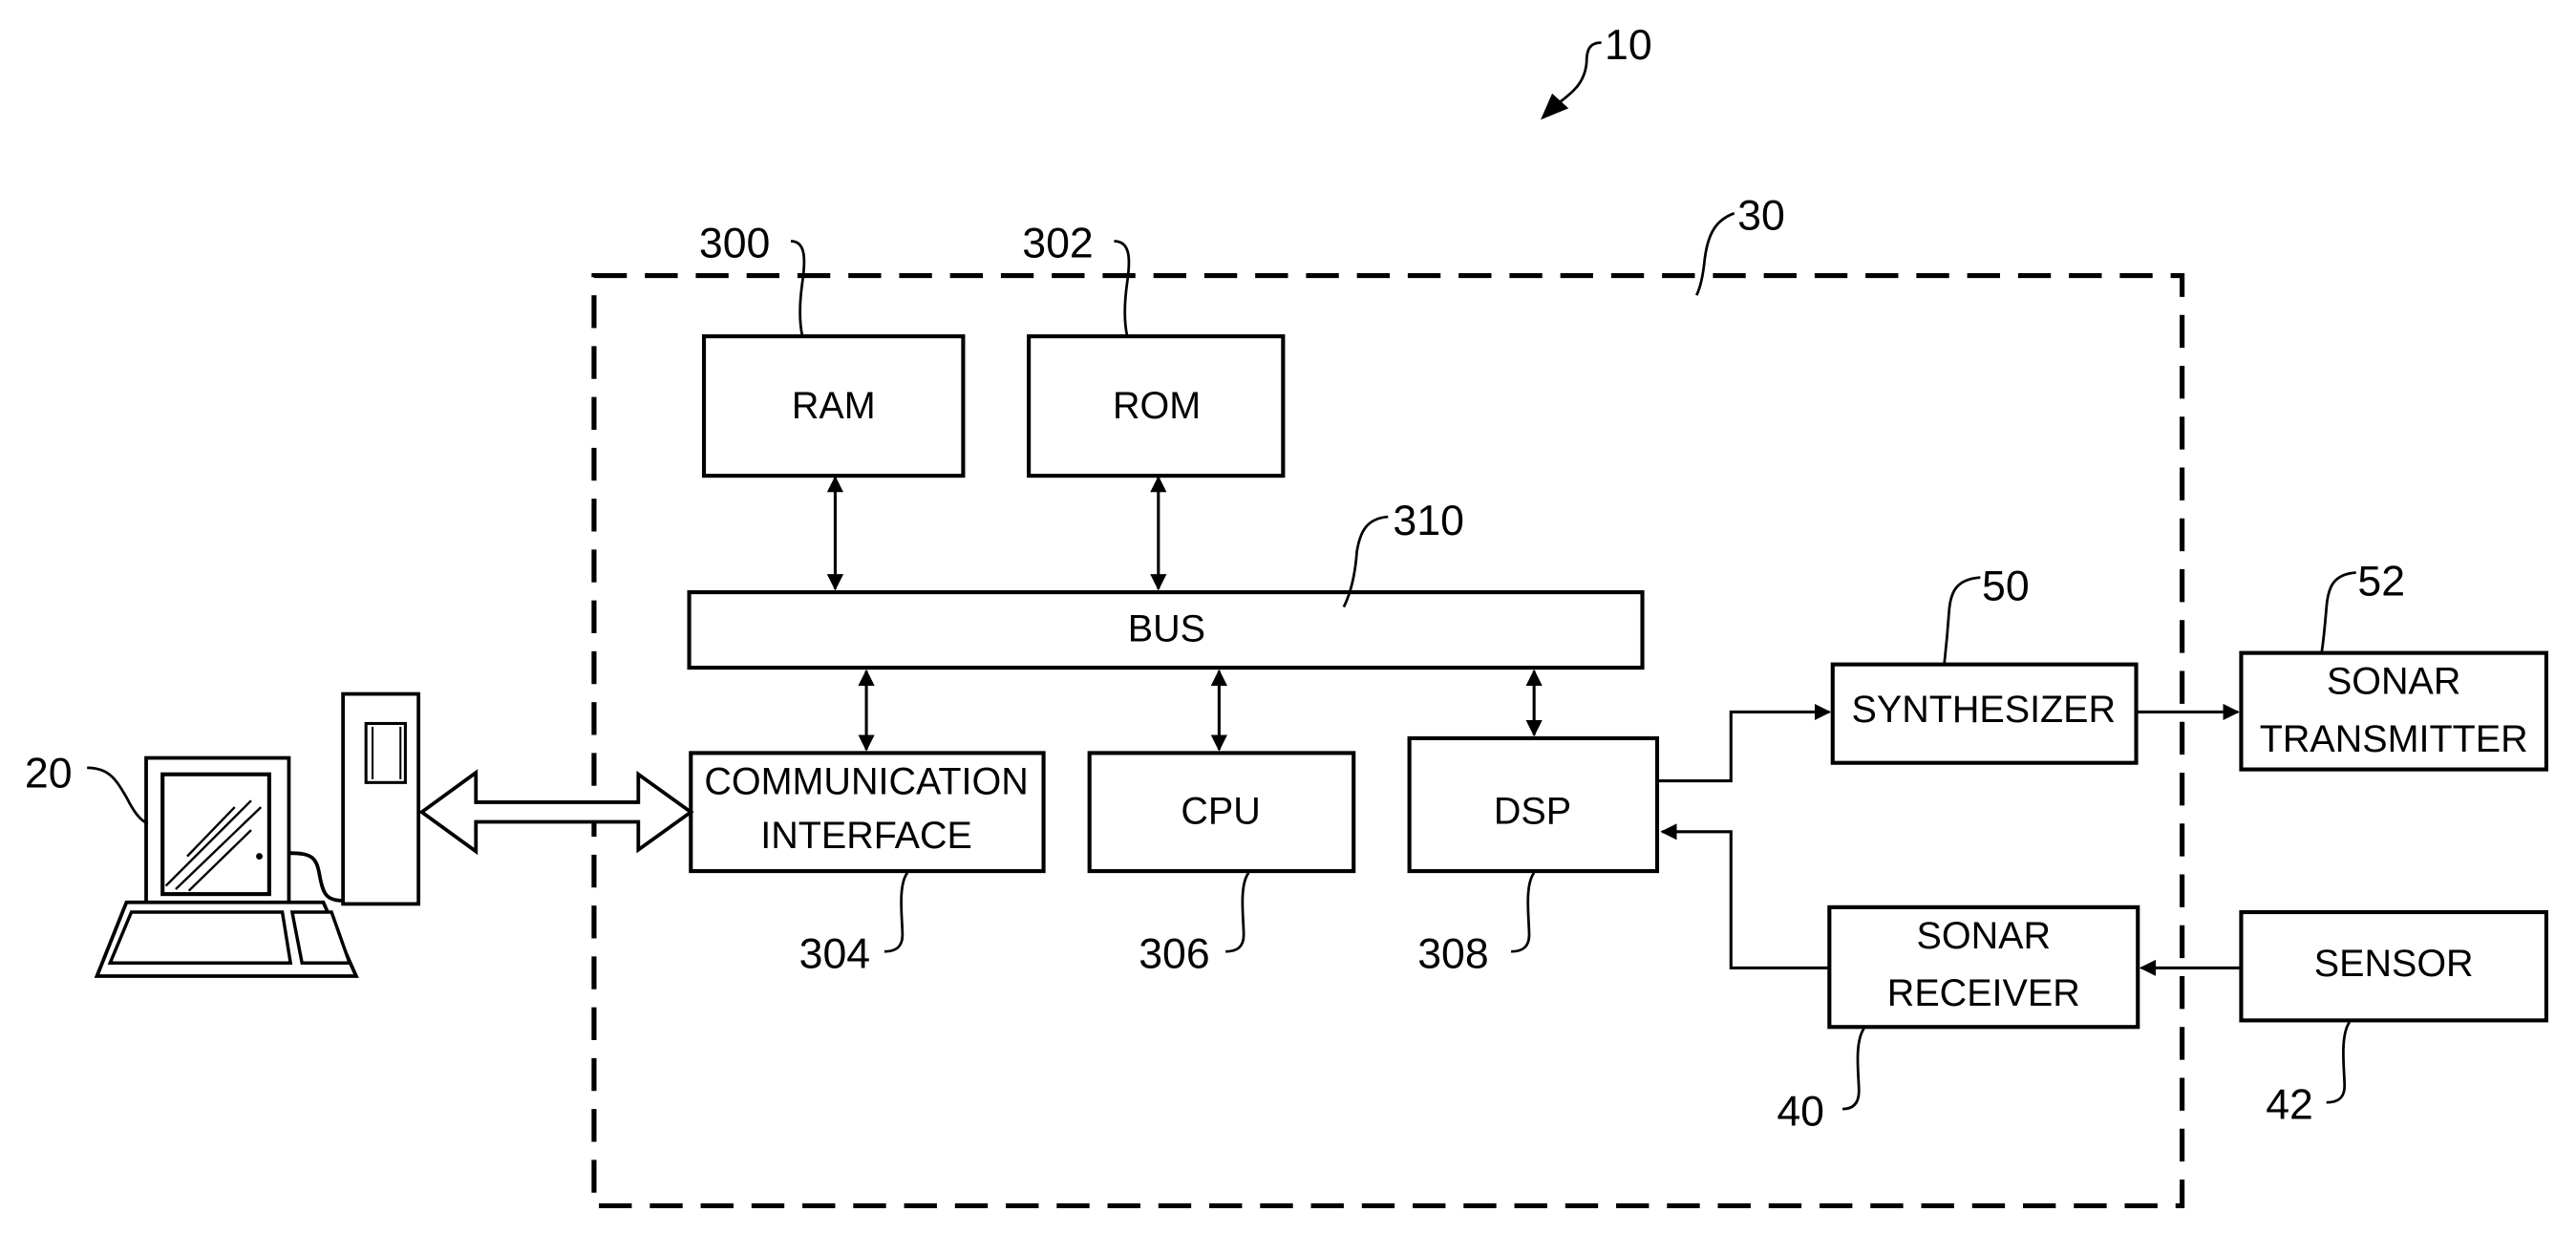  Describe the element at coordinates (1154, 350) in the screenshot. I see `rom-block: ROM 302` at that location.